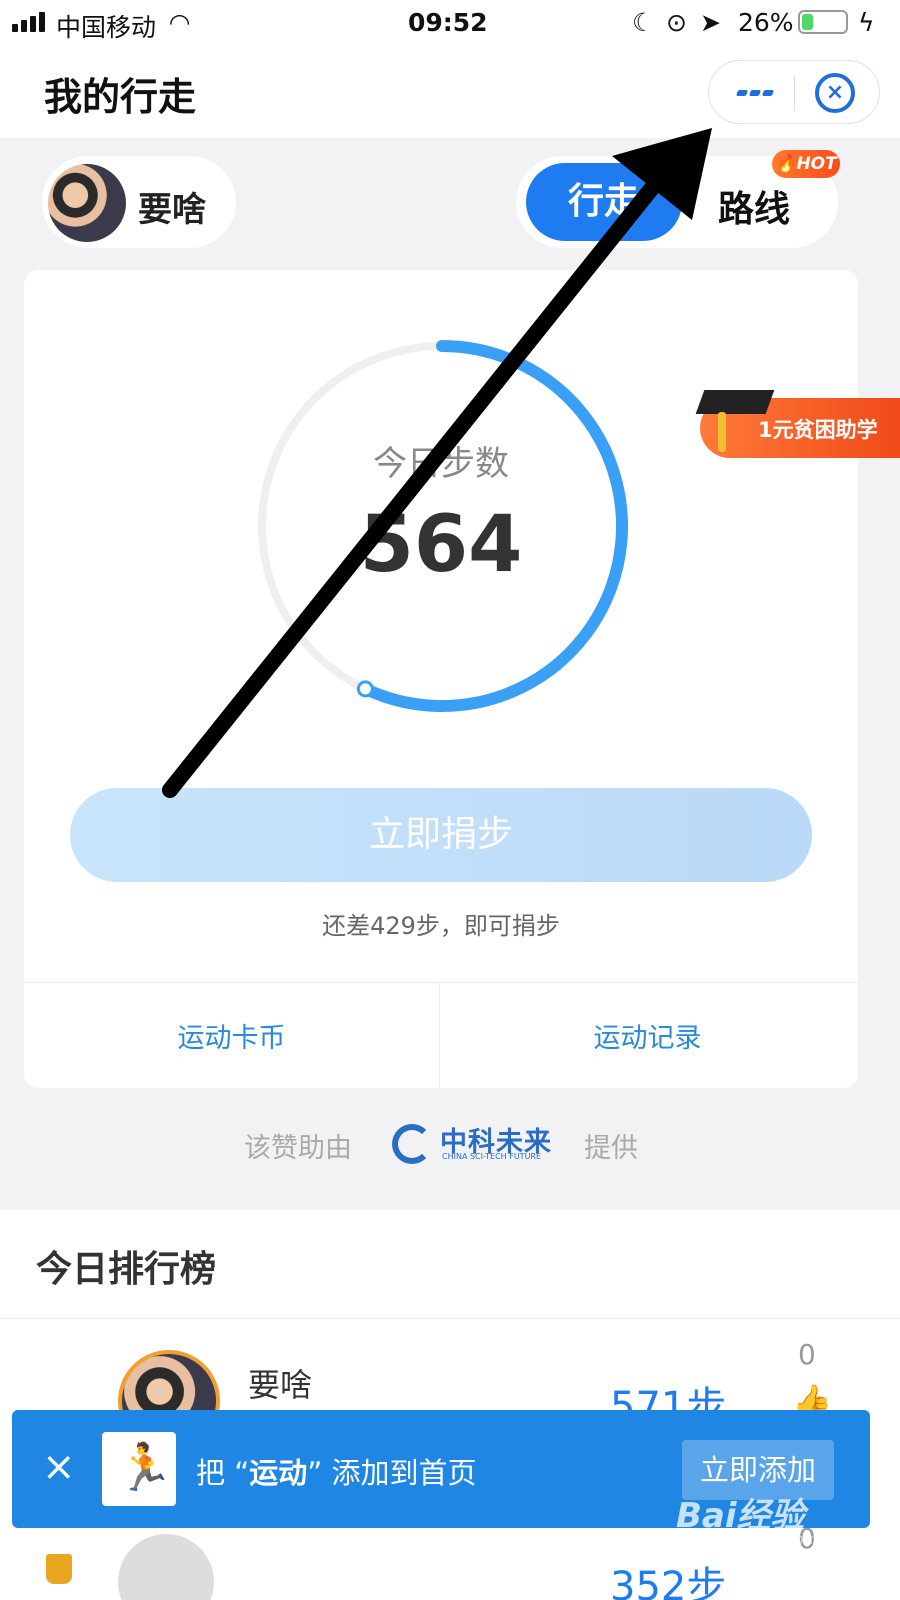 The image size is (900, 1600). What do you see at coordinates (450, 1145) in the screenshot?
I see `sponsor-row: 该赞助由 中科未来 CHINA SCI-TECH FUTURE 提供` at bounding box center [450, 1145].